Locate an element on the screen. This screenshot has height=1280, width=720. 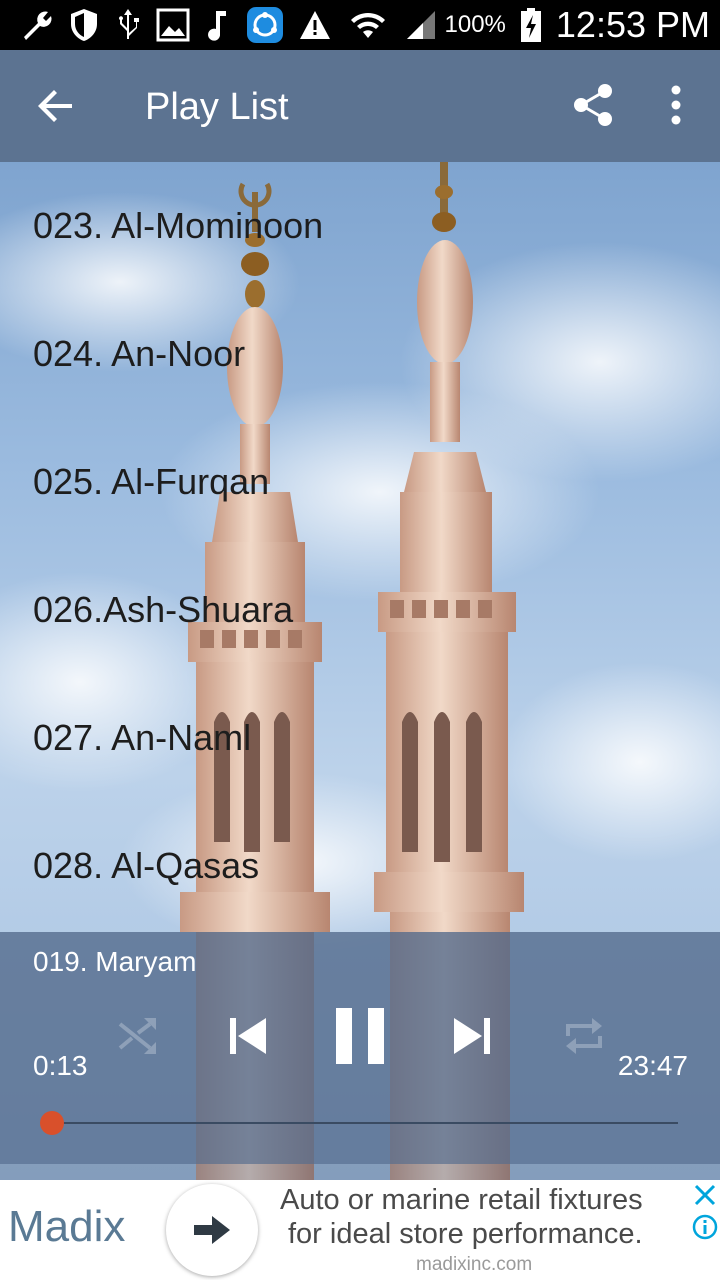
music-note-icon is located at coordinates (218, 25).